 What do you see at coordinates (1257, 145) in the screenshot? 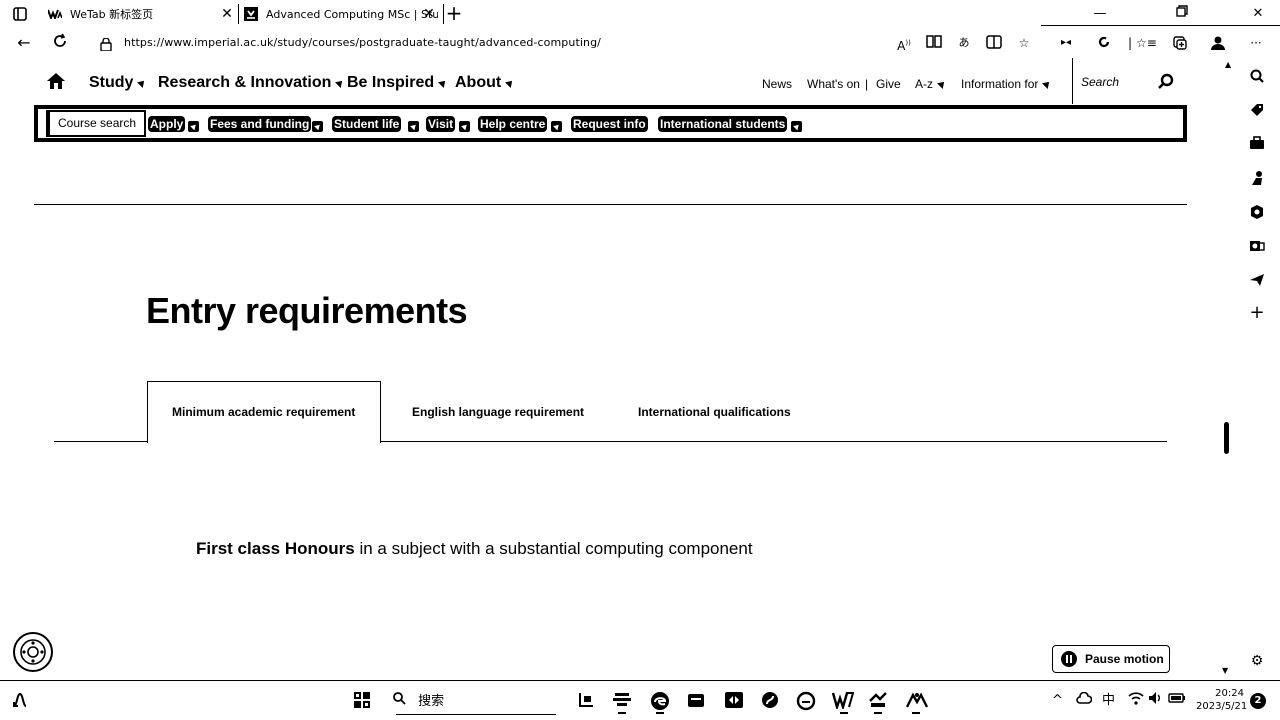
I see `sidebar-tools-icon` at bounding box center [1257, 145].